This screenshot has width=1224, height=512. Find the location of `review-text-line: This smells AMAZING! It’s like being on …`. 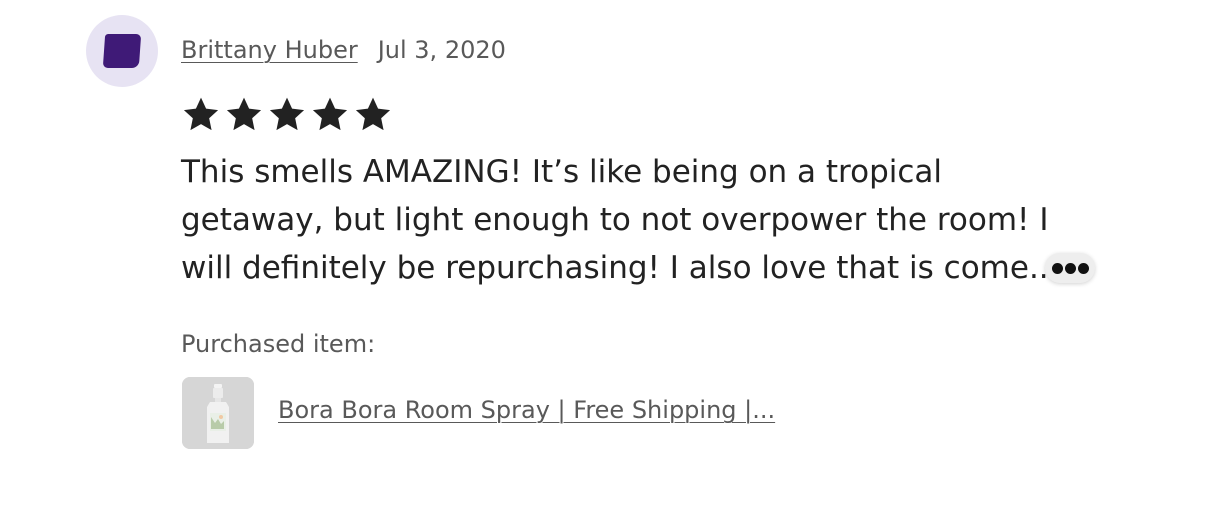

review-text-line: This smells AMAZING! It’s like being on … is located at coordinates (562, 172).